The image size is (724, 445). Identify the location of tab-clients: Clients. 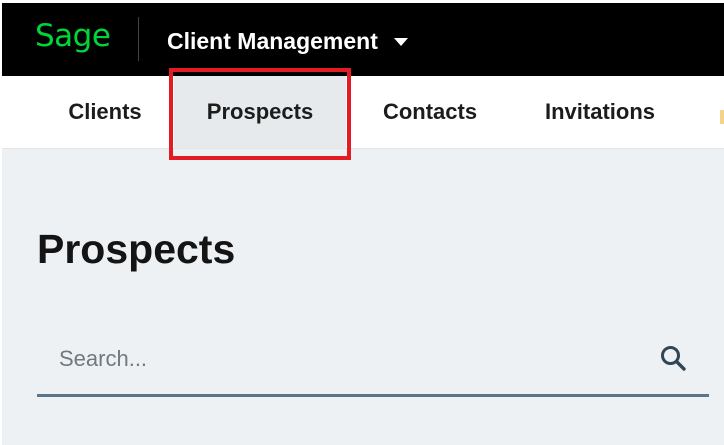
(105, 112).